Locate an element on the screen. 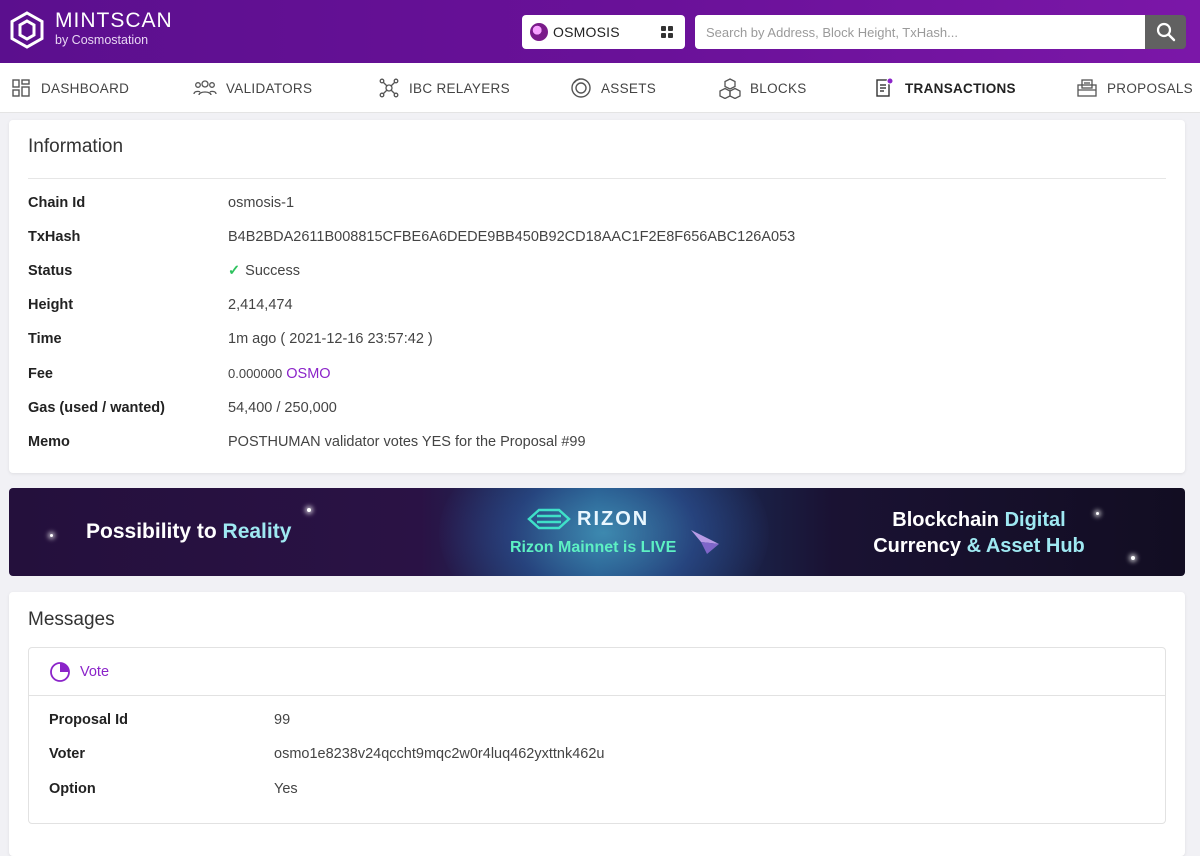 The height and width of the screenshot is (856, 1200). nav-label: VALIDATORS is located at coordinates (269, 88).